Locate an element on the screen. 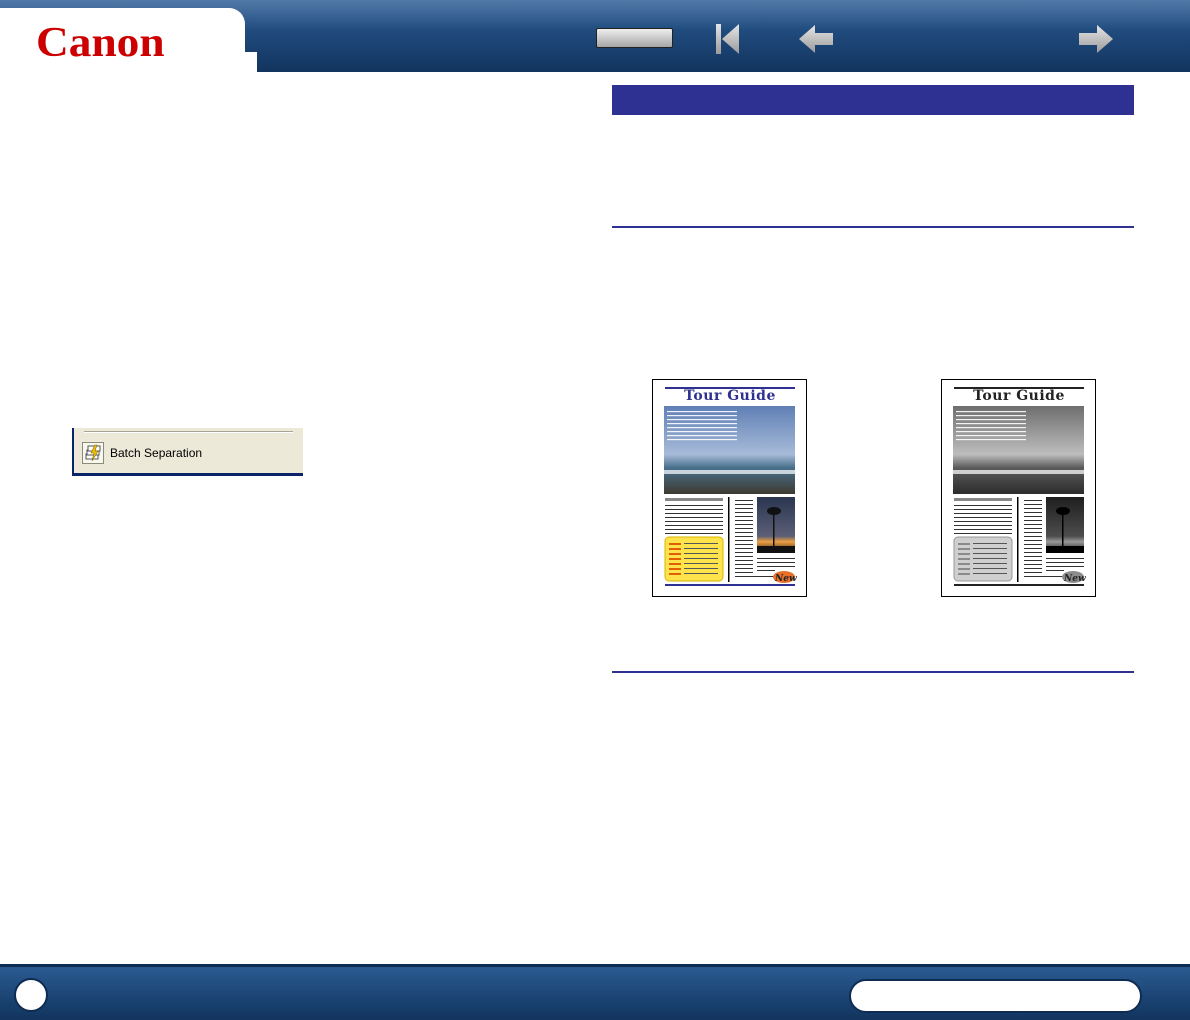 The image size is (1190, 1020). footer-top-line is located at coordinates (595, 965).